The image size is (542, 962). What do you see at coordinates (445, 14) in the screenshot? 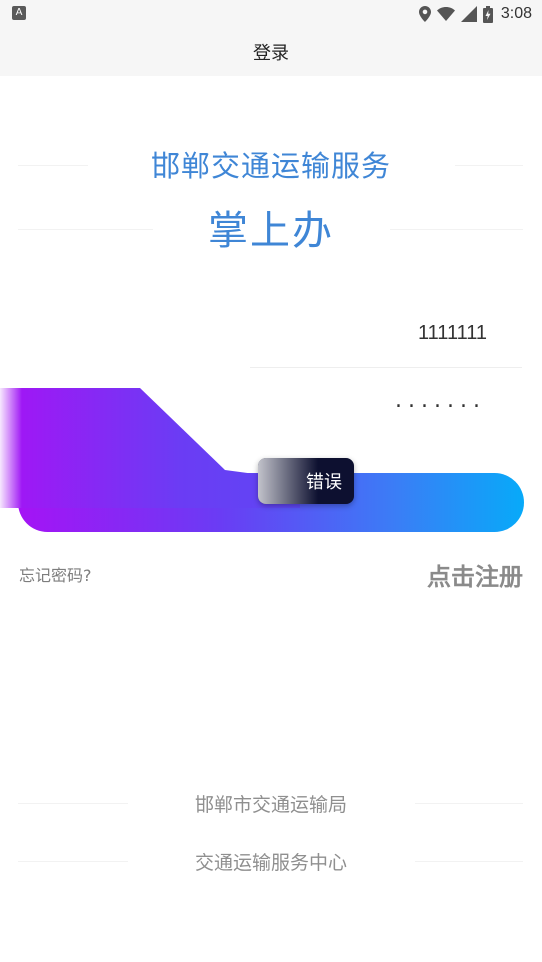
I see `wifi-icon` at bounding box center [445, 14].